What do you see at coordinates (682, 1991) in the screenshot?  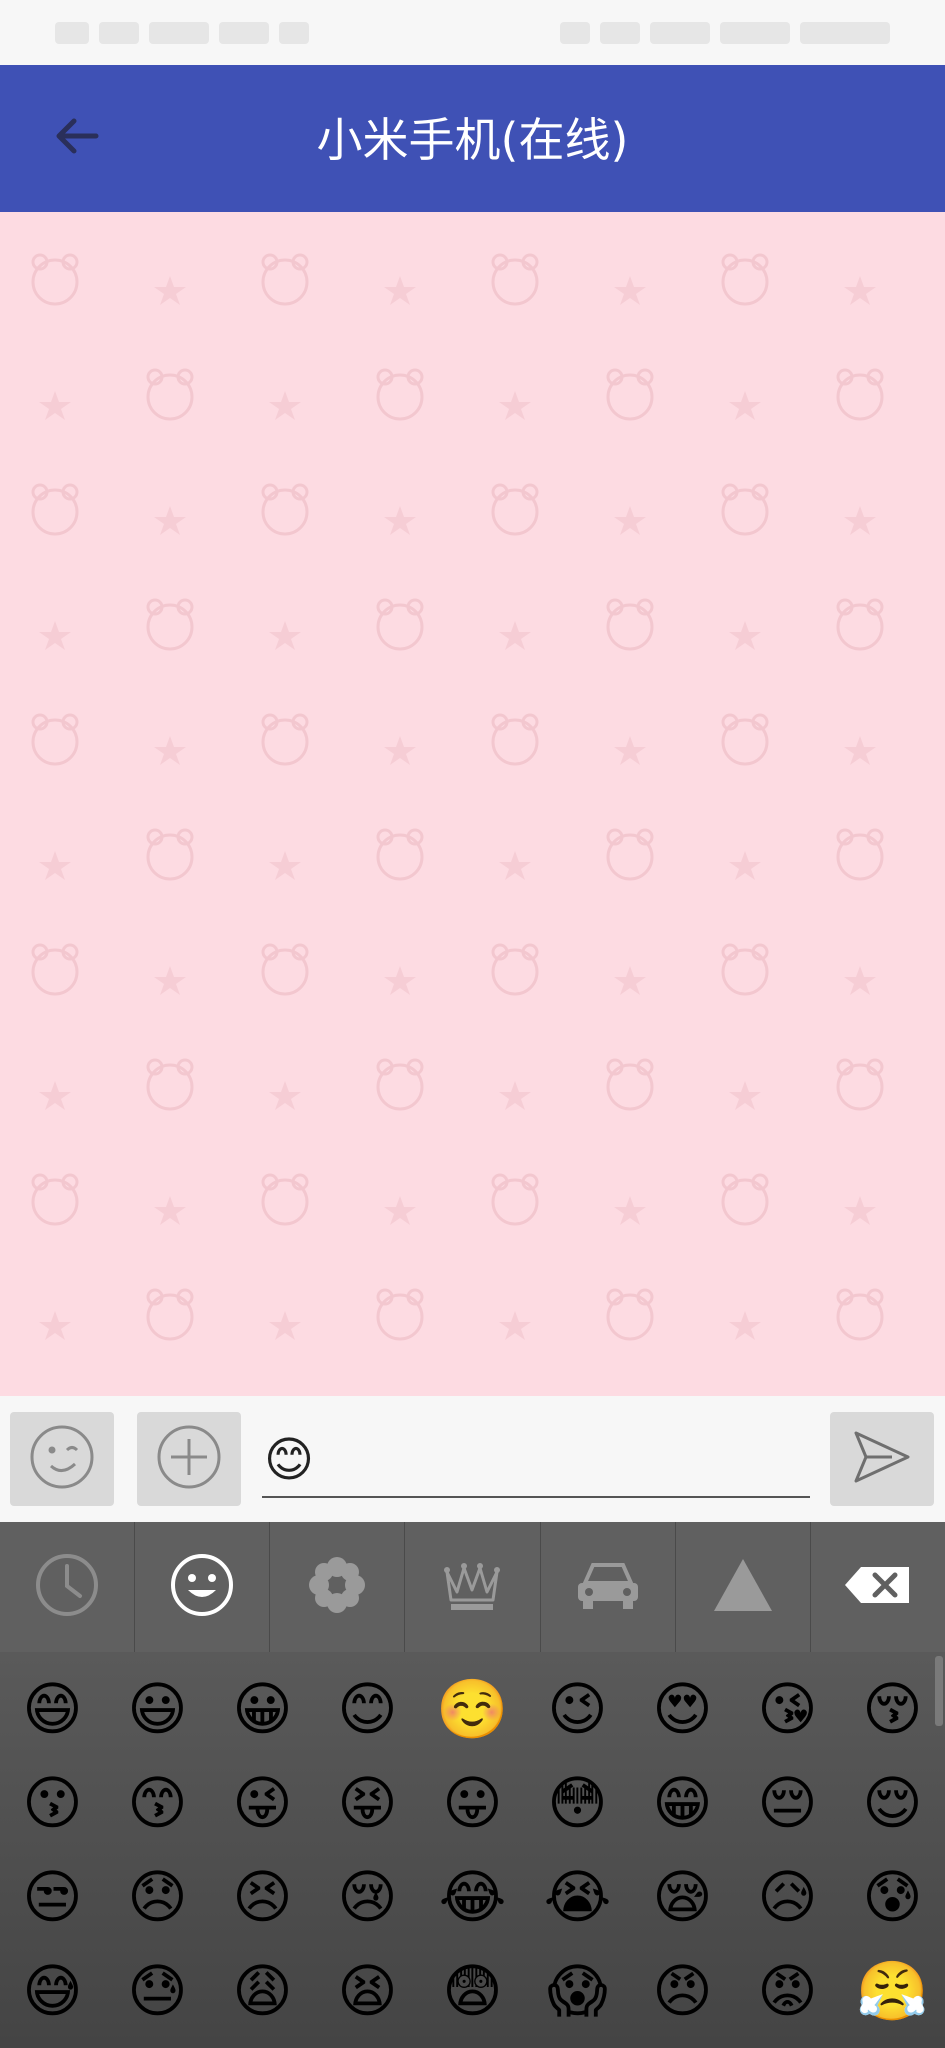 I see `emoji-key: 😠` at bounding box center [682, 1991].